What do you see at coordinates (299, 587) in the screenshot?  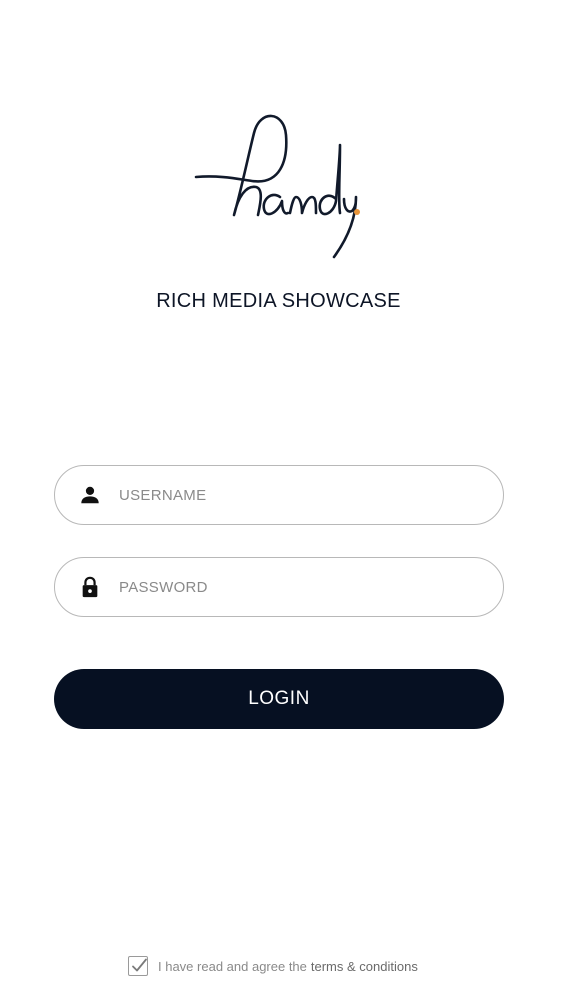 I see `password-input` at bounding box center [299, 587].